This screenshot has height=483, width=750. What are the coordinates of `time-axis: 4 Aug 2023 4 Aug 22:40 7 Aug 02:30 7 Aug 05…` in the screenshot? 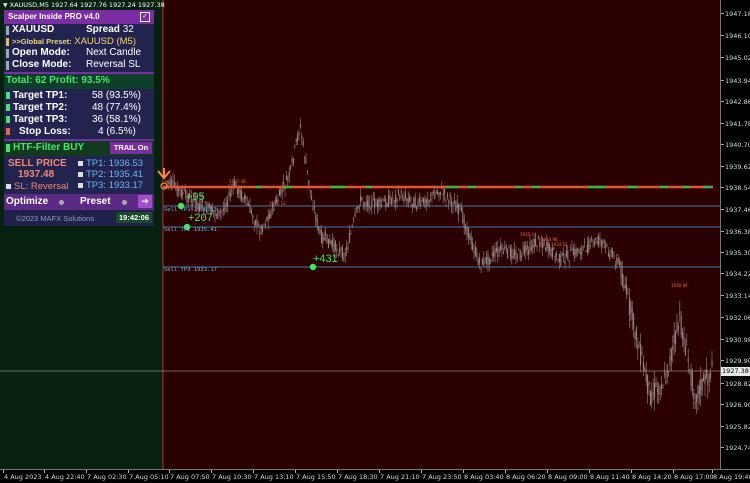 It's located at (375, 476).